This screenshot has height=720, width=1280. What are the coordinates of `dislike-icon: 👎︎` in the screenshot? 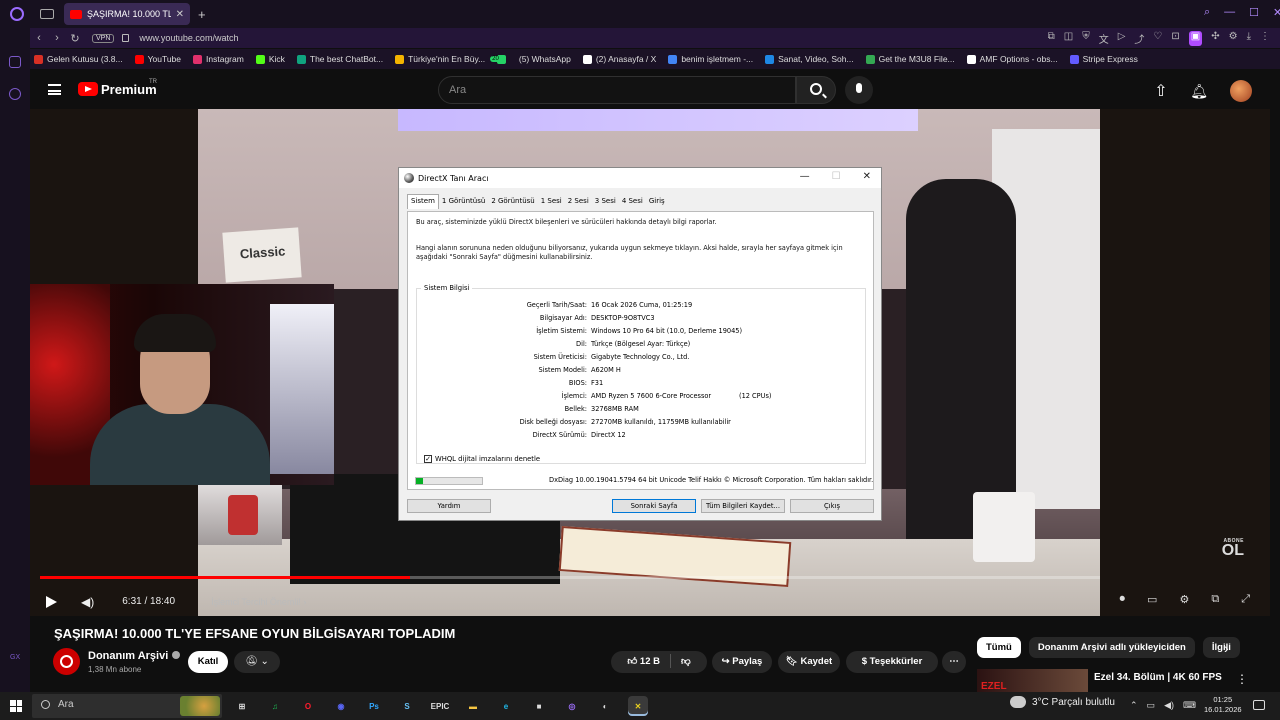 It's located at (686, 661).